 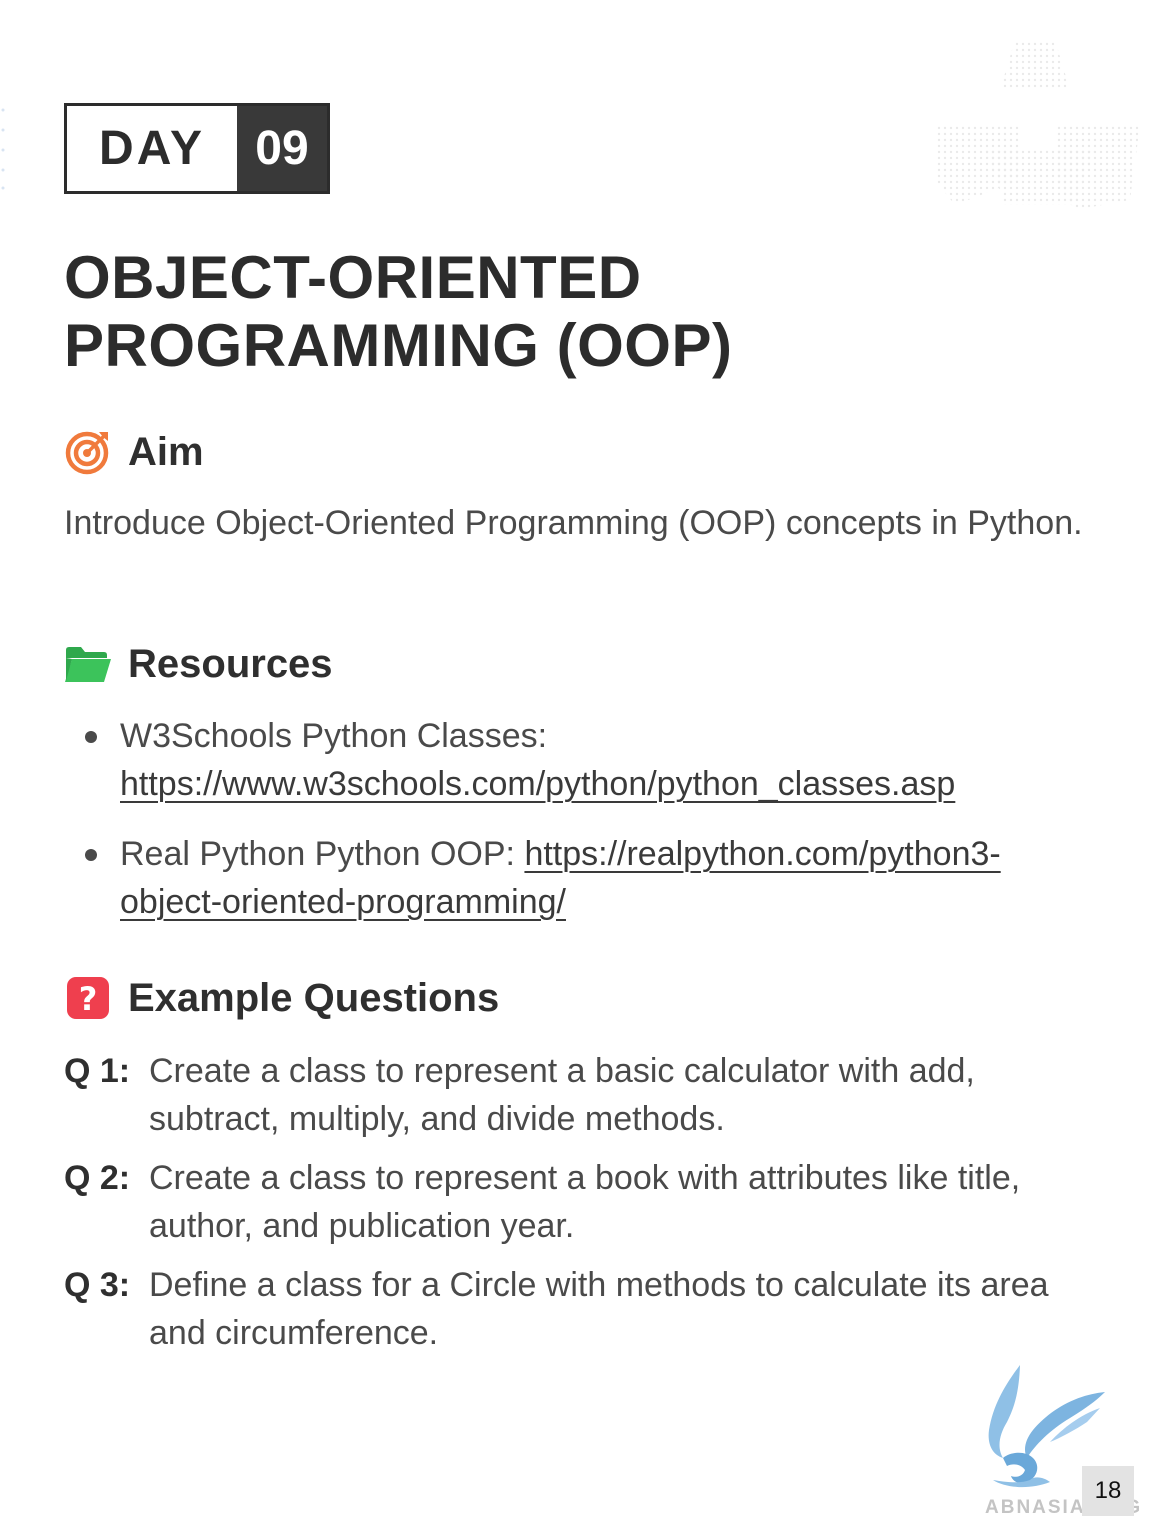 I want to click on edge-dots, so click(x=3, y=149).